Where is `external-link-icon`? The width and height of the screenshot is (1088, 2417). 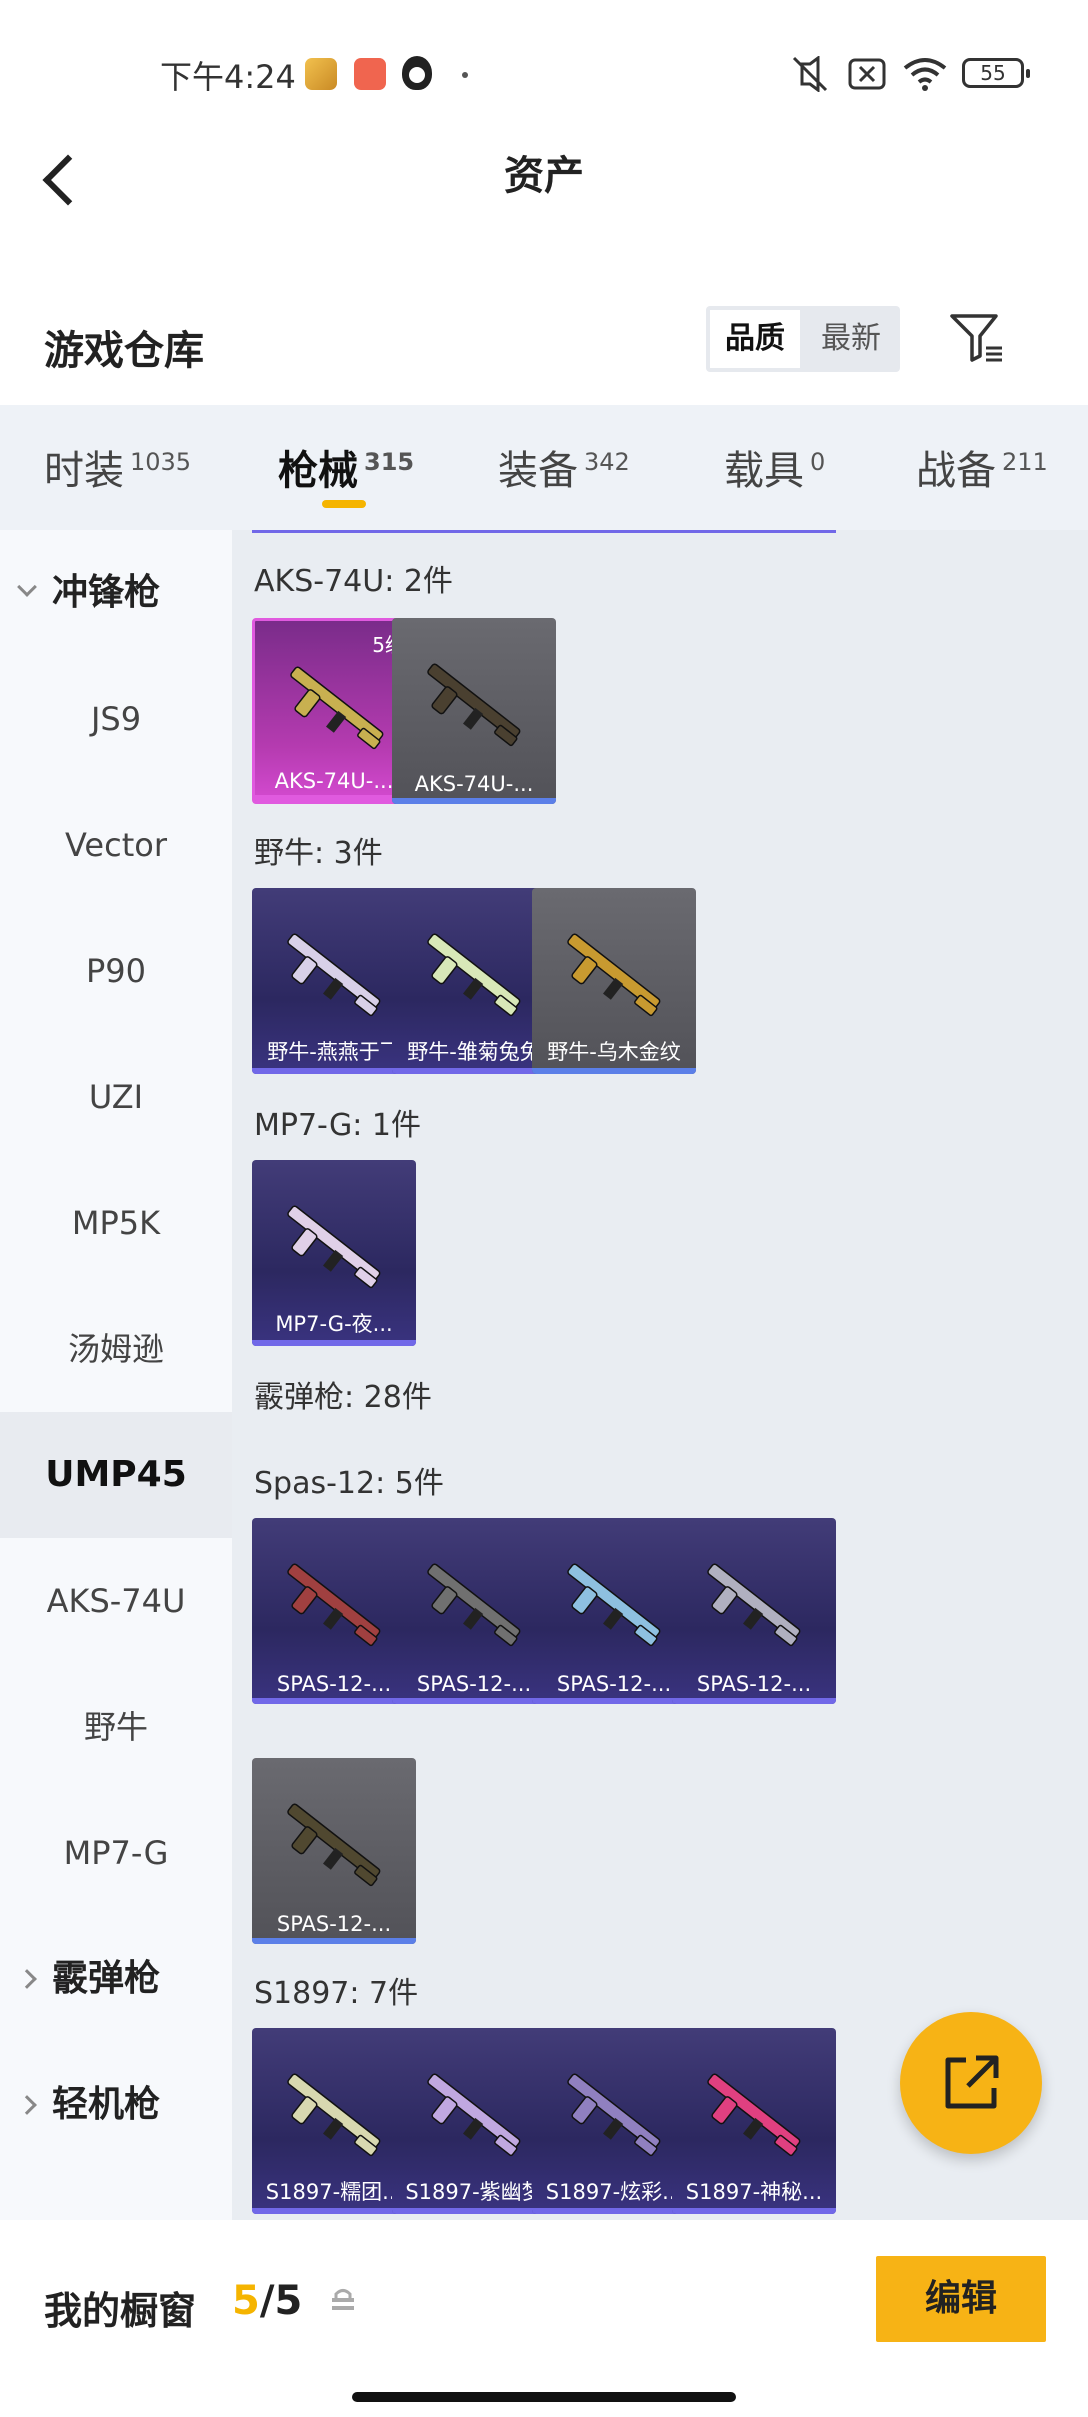
external-link-icon is located at coordinates (972, 2082).